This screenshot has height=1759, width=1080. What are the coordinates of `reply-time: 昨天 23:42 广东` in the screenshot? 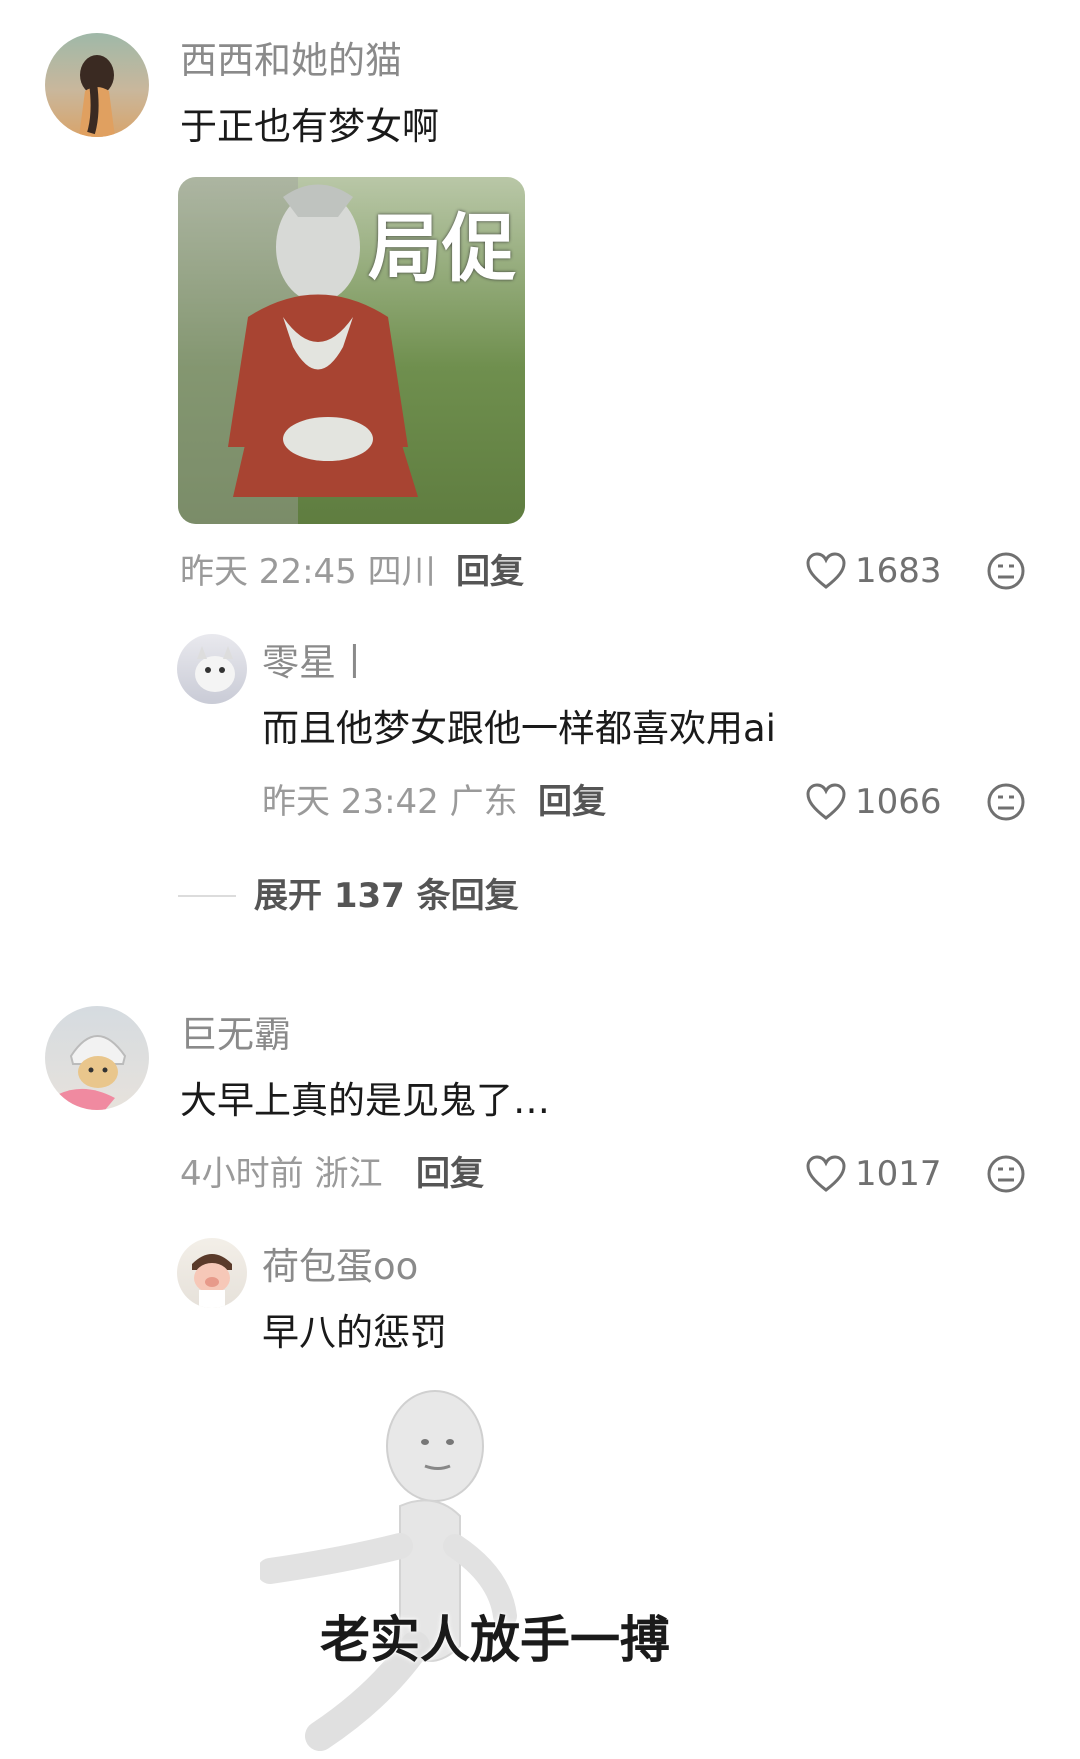 It's located at (390, 802).